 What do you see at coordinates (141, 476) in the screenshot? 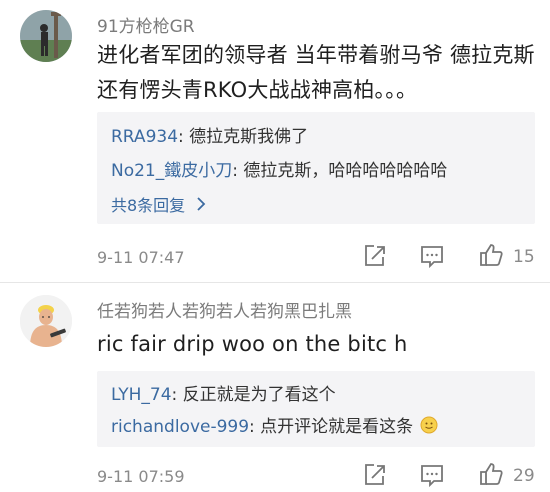
I see `timestamp: 9-11 07:59` at bounding box center [141, 476].